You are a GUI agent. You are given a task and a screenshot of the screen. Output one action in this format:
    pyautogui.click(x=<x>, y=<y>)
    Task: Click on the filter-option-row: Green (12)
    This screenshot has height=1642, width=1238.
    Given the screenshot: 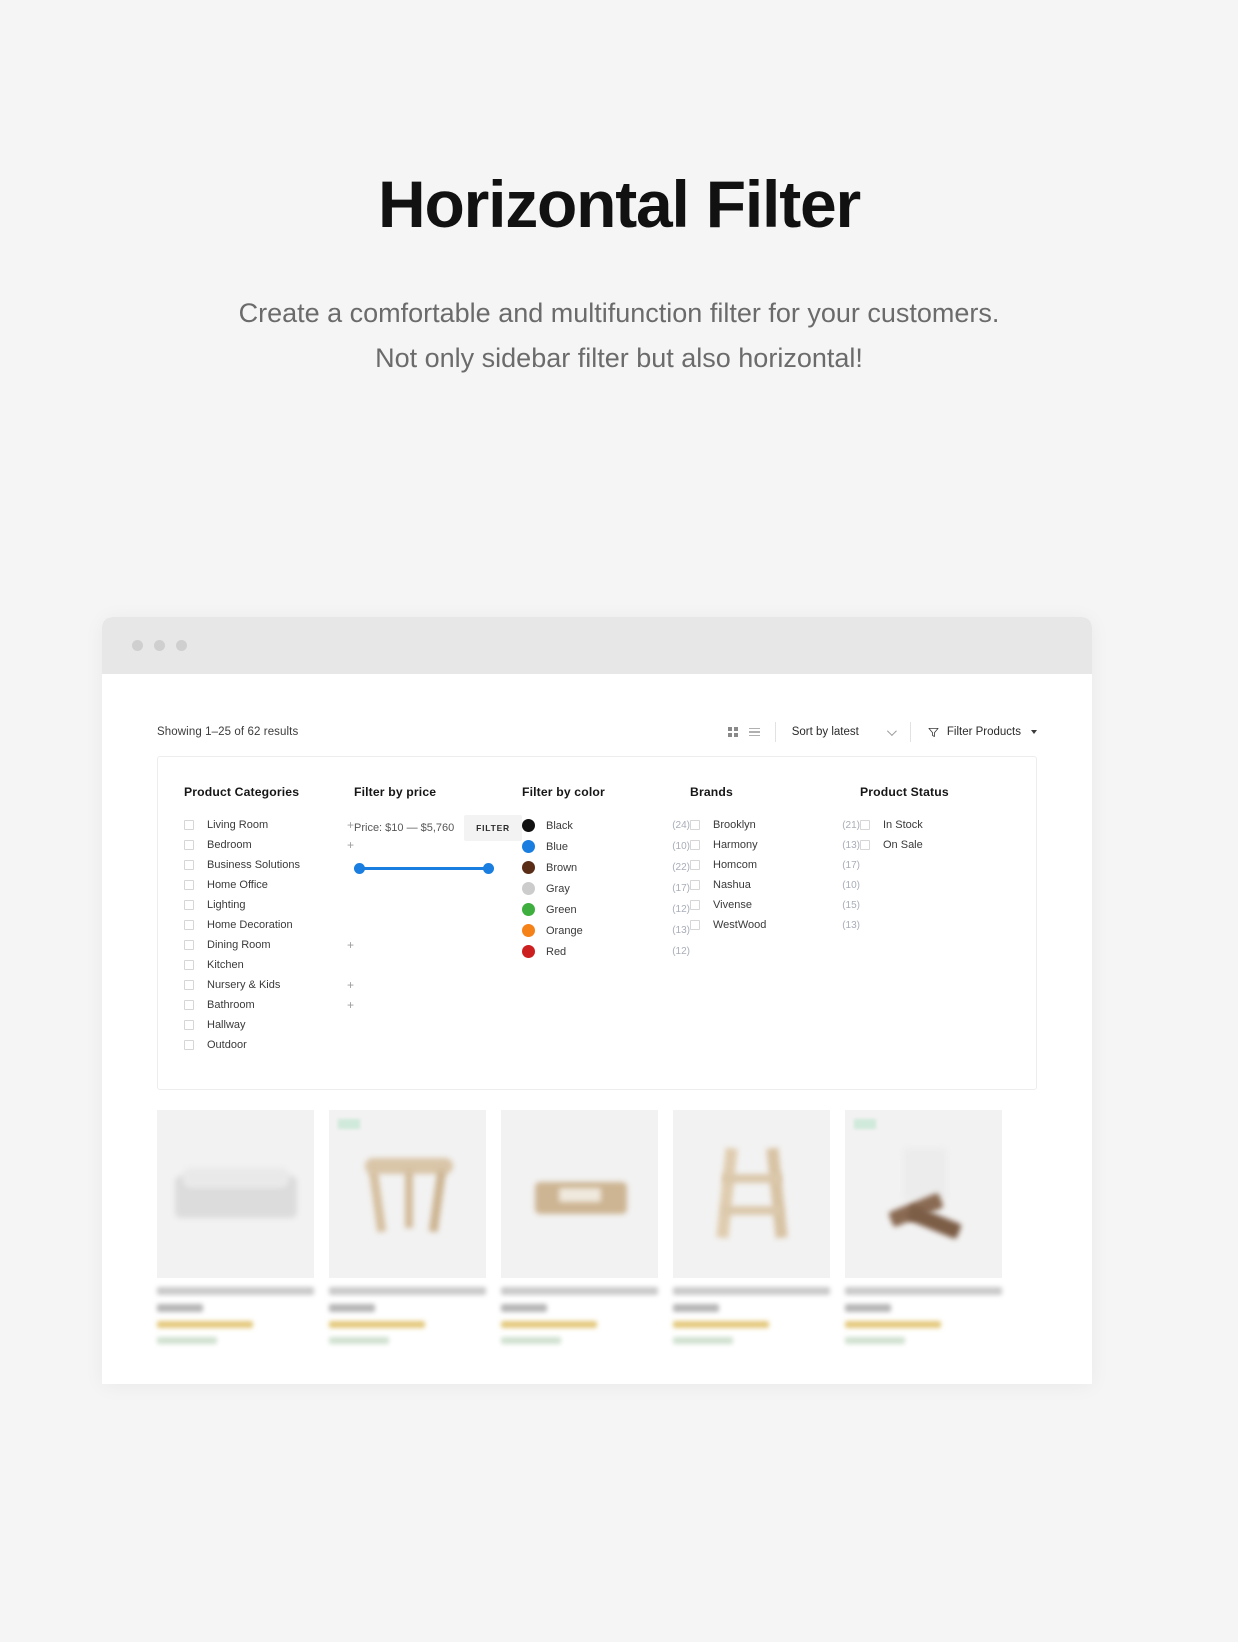 What is the action you would take?
    pyautogui.click(x=606, y=909)
    